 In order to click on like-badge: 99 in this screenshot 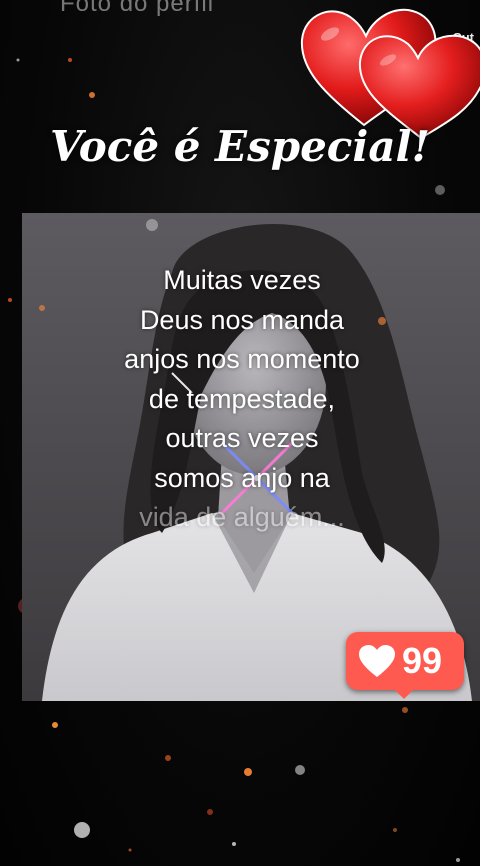, I will do `click(405, 665)`.